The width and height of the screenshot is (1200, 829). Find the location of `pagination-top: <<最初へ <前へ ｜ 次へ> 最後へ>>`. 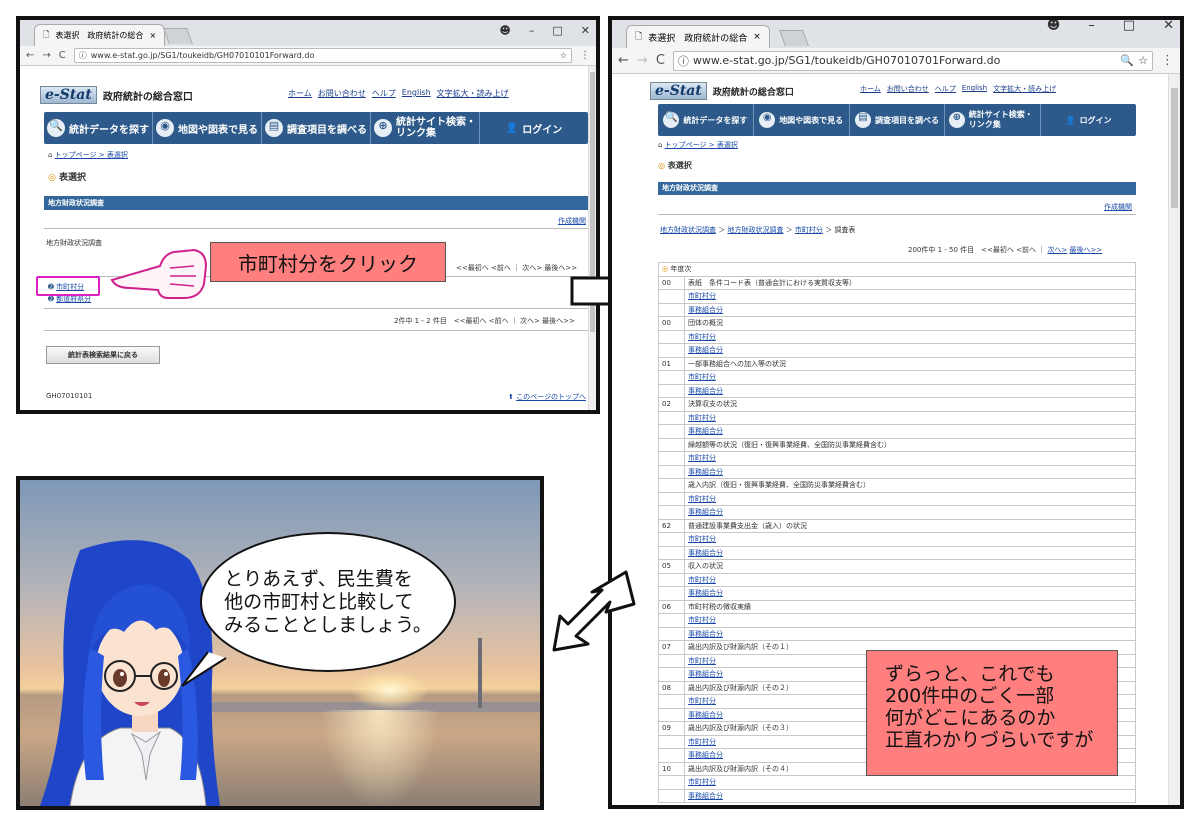

pagination-top: <<最初へ <前へ ｜ 次へ> 最後へ>> is located at coordinates (516, 268).